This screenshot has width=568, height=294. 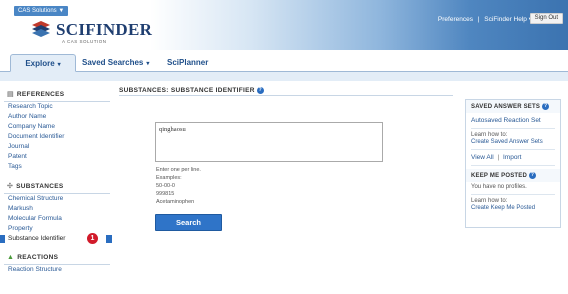 What do you see at coordinates (104, 29) in the screenshot?
I see `scifinder-logo-text: SCIFINDER` at bounding box center [104, 29].